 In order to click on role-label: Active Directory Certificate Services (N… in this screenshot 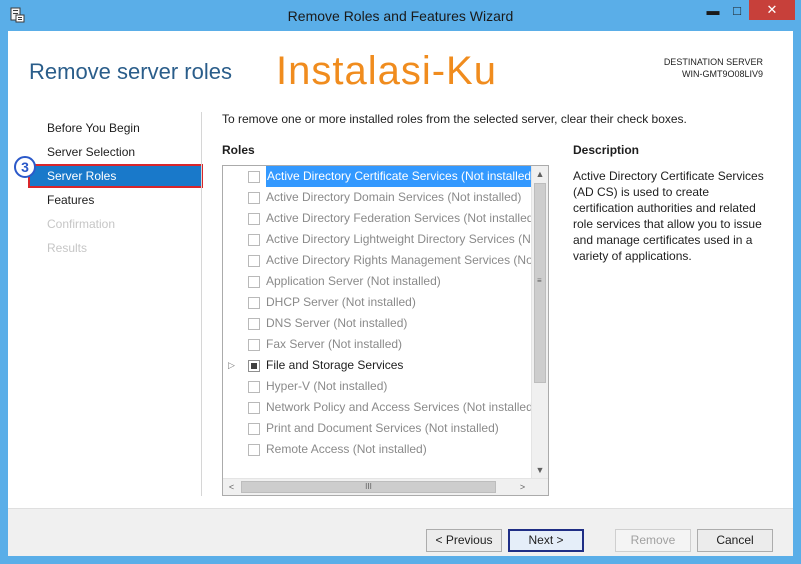, I will do `click(399, 176)`.